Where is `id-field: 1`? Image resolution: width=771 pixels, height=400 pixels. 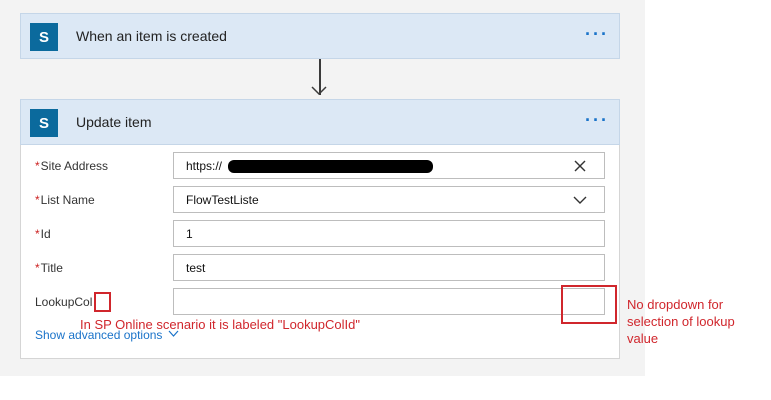 id-field: 1 is located at coordinates (389, 233).